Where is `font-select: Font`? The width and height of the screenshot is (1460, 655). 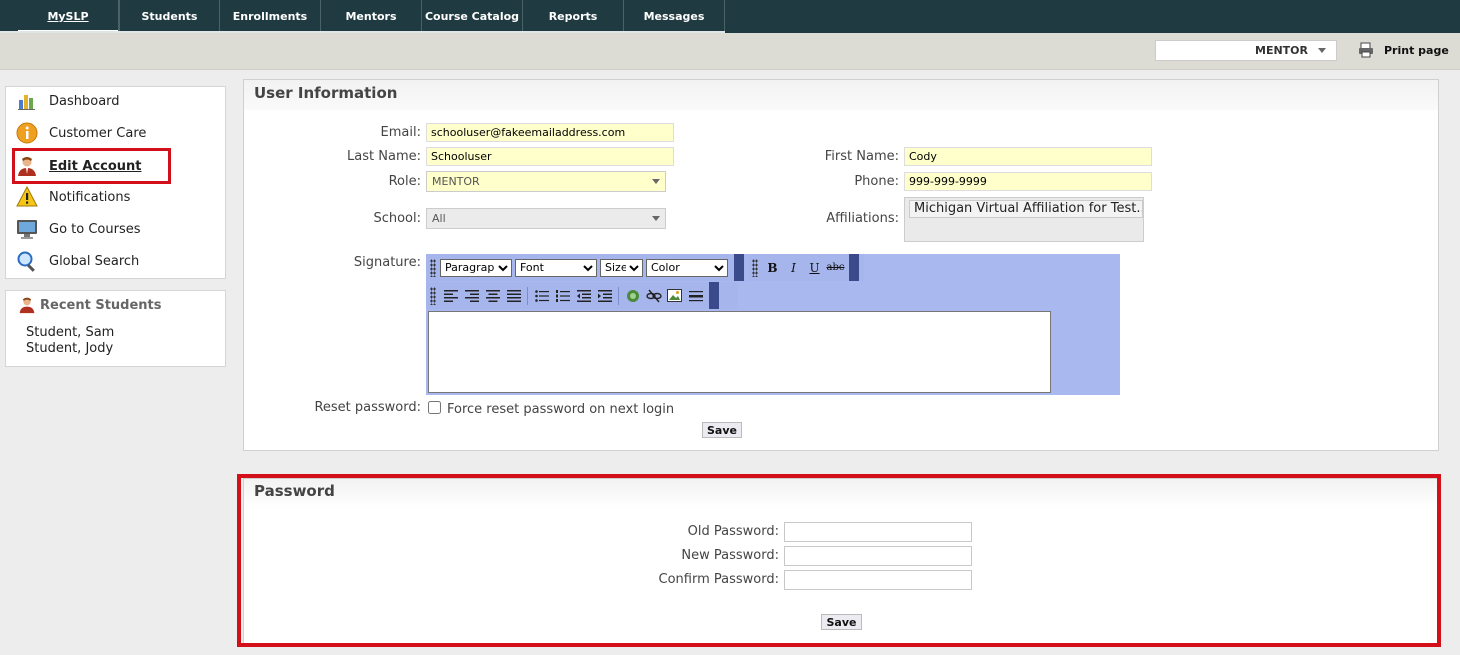
font-select: Font is located at coordinates (556, 267).